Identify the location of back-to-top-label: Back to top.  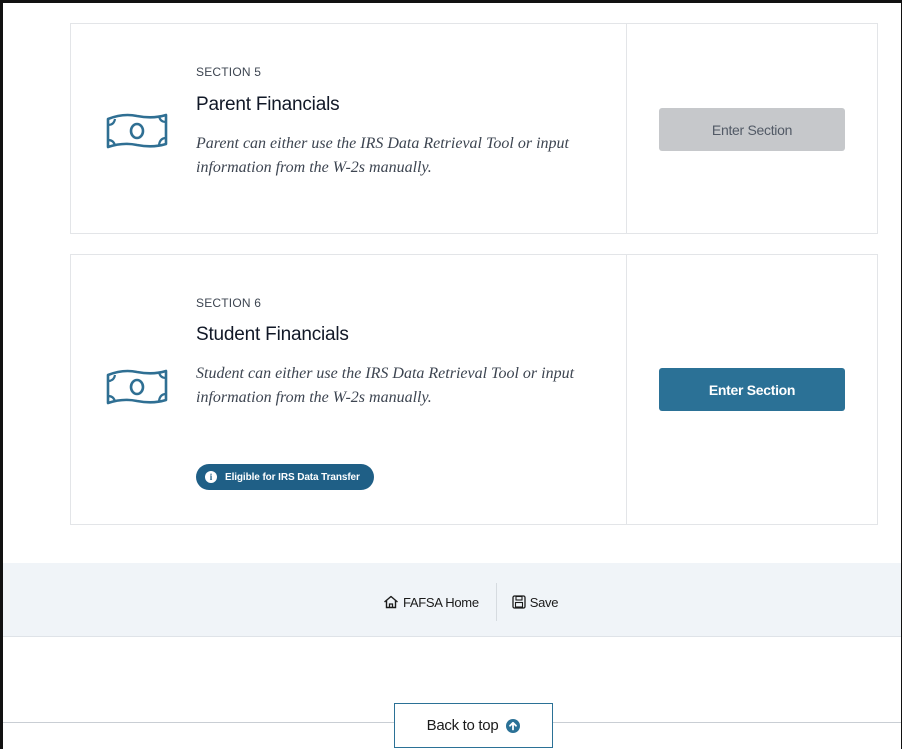
(462, 725).